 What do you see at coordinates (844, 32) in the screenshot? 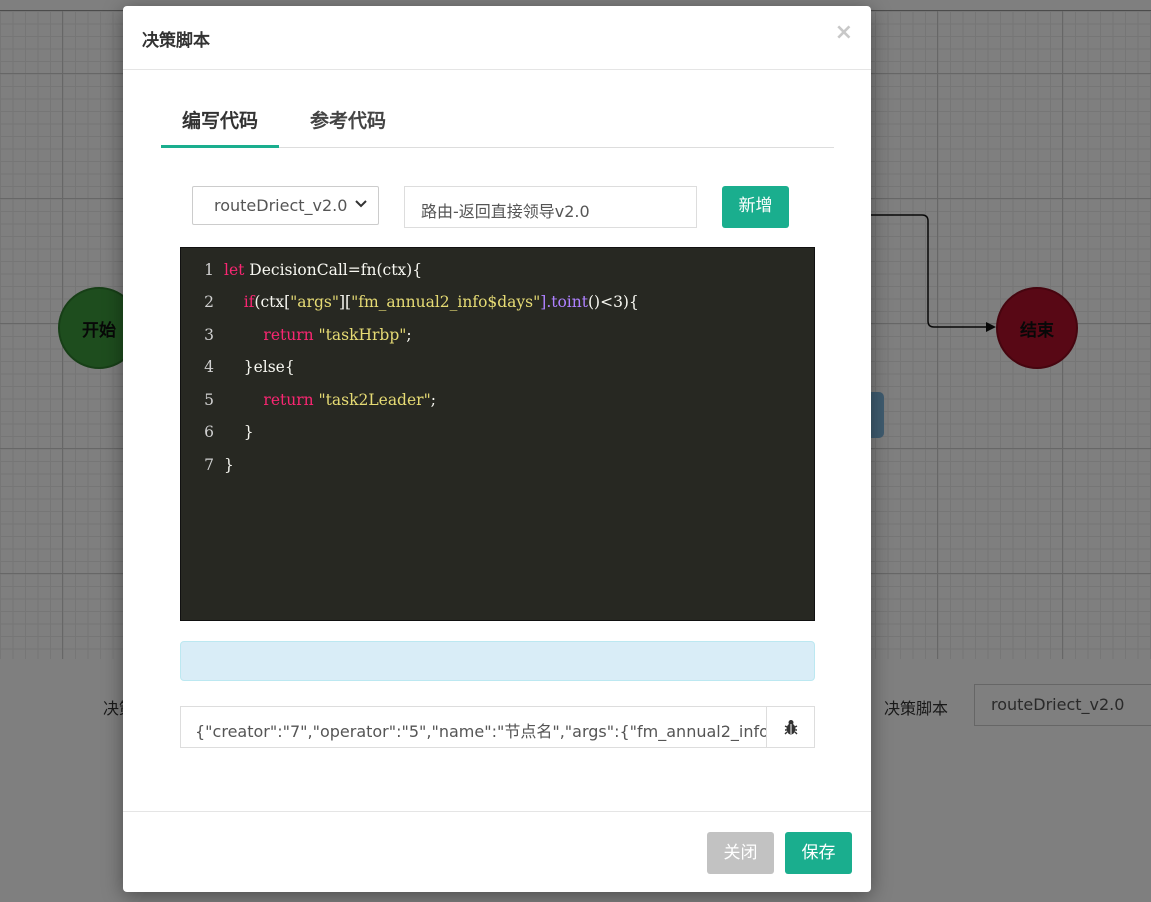
I see `close-icon: ×` at bounding box center [844, 32].